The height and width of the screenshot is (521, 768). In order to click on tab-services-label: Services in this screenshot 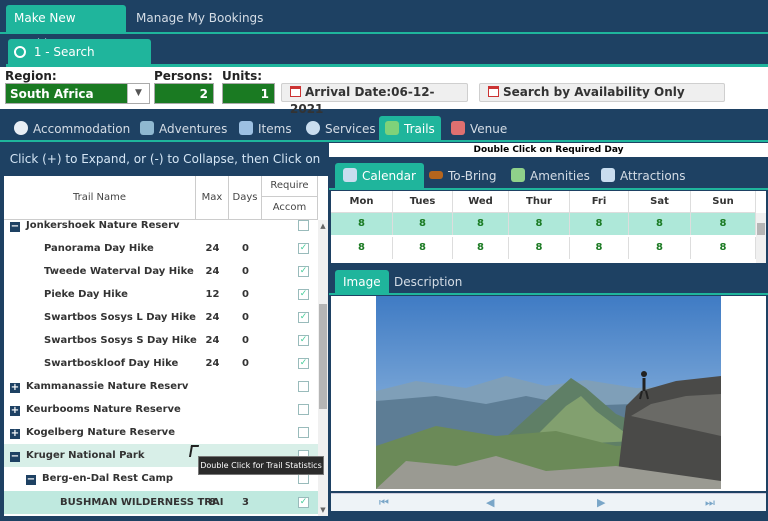, I will do `click(350, 129)`.